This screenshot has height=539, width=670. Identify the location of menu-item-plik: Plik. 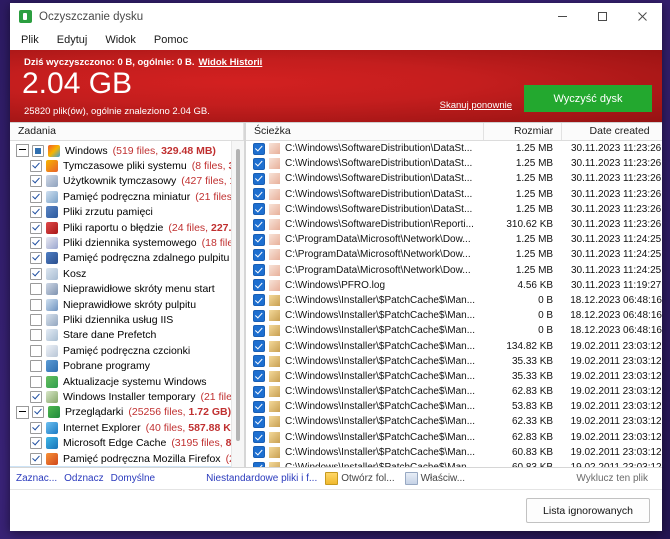
(32, 40).